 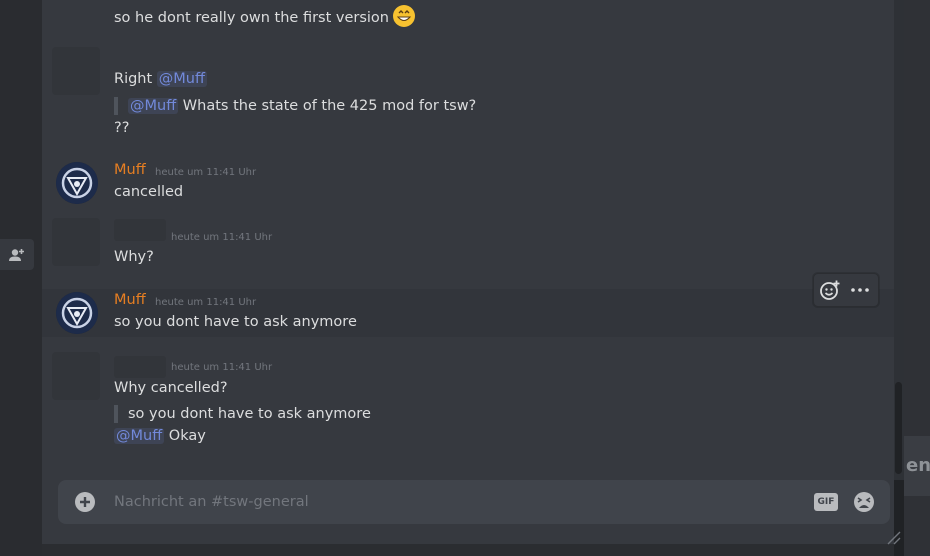 I want to click on more-icon, so click(x=860, y=290).